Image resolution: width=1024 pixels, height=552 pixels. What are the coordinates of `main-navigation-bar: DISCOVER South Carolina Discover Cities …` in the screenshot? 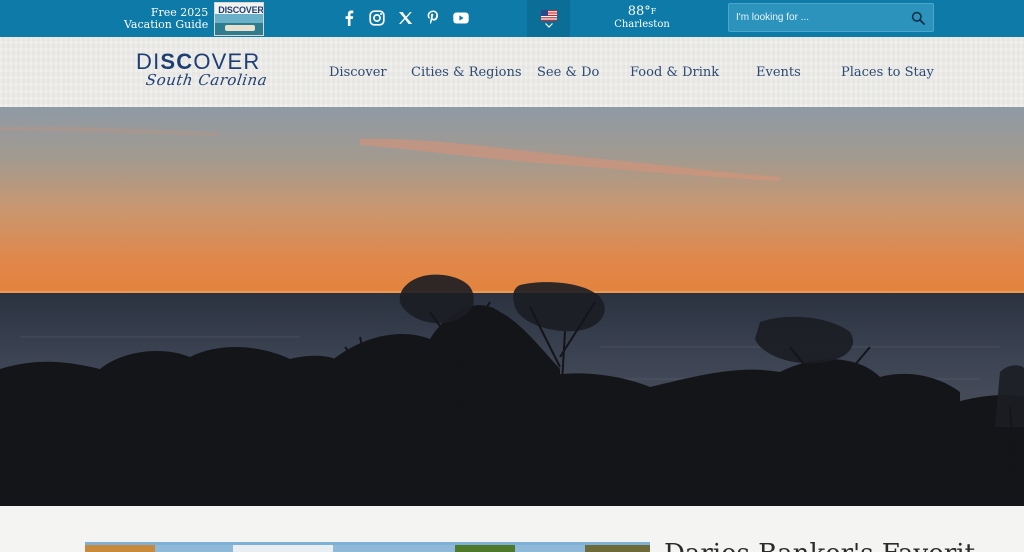 It's located at (512, 72).